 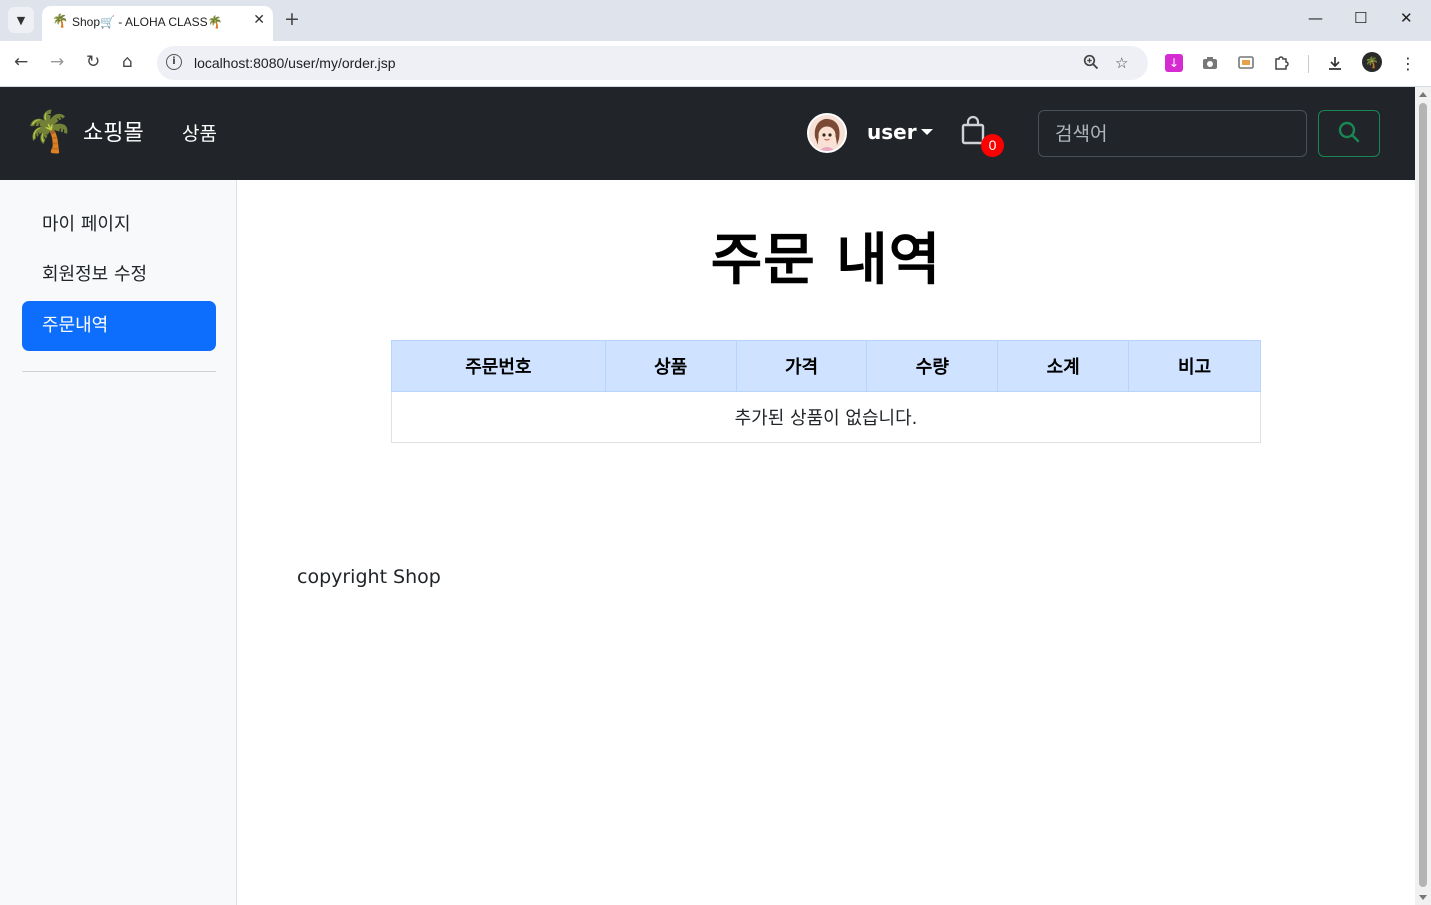 I want to click on download-icon, so click(x=1335, y=63).